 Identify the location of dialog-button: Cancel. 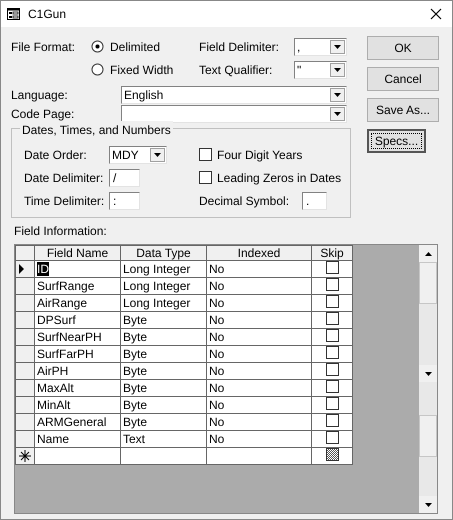
(403, 79).